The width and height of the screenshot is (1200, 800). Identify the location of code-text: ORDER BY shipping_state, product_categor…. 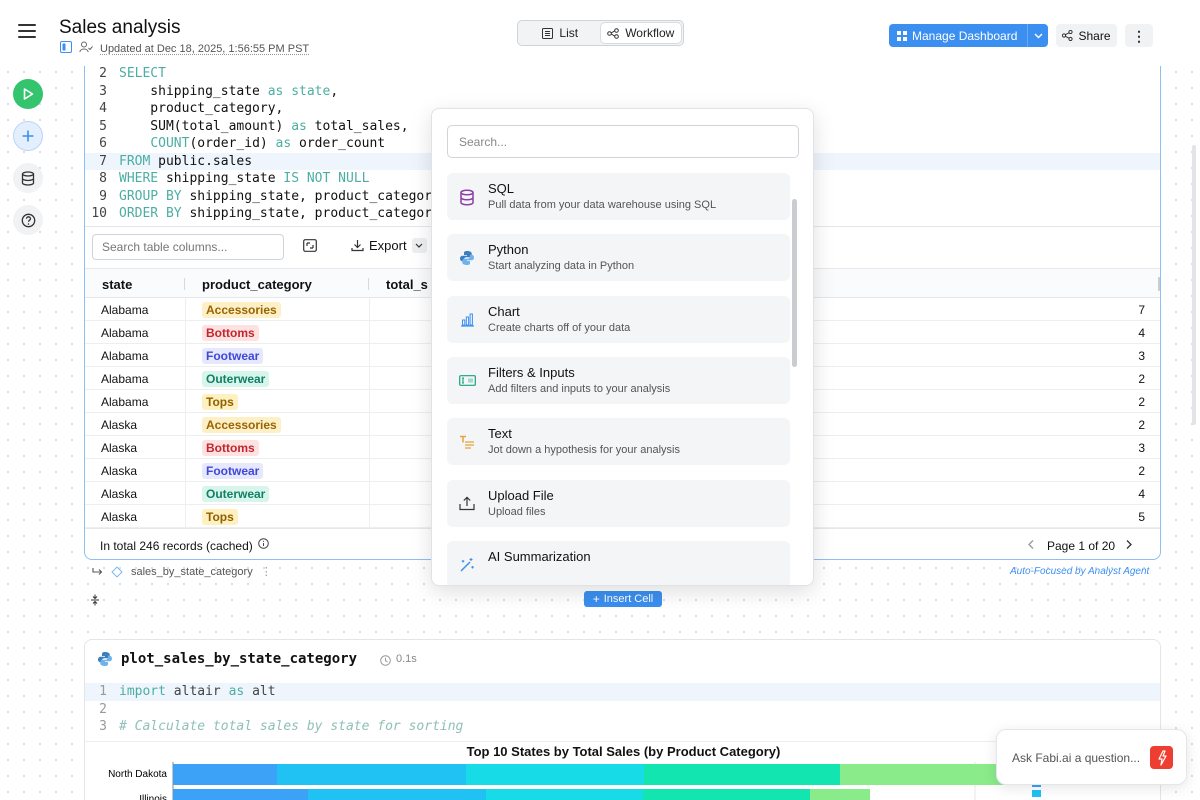
(279, 213).